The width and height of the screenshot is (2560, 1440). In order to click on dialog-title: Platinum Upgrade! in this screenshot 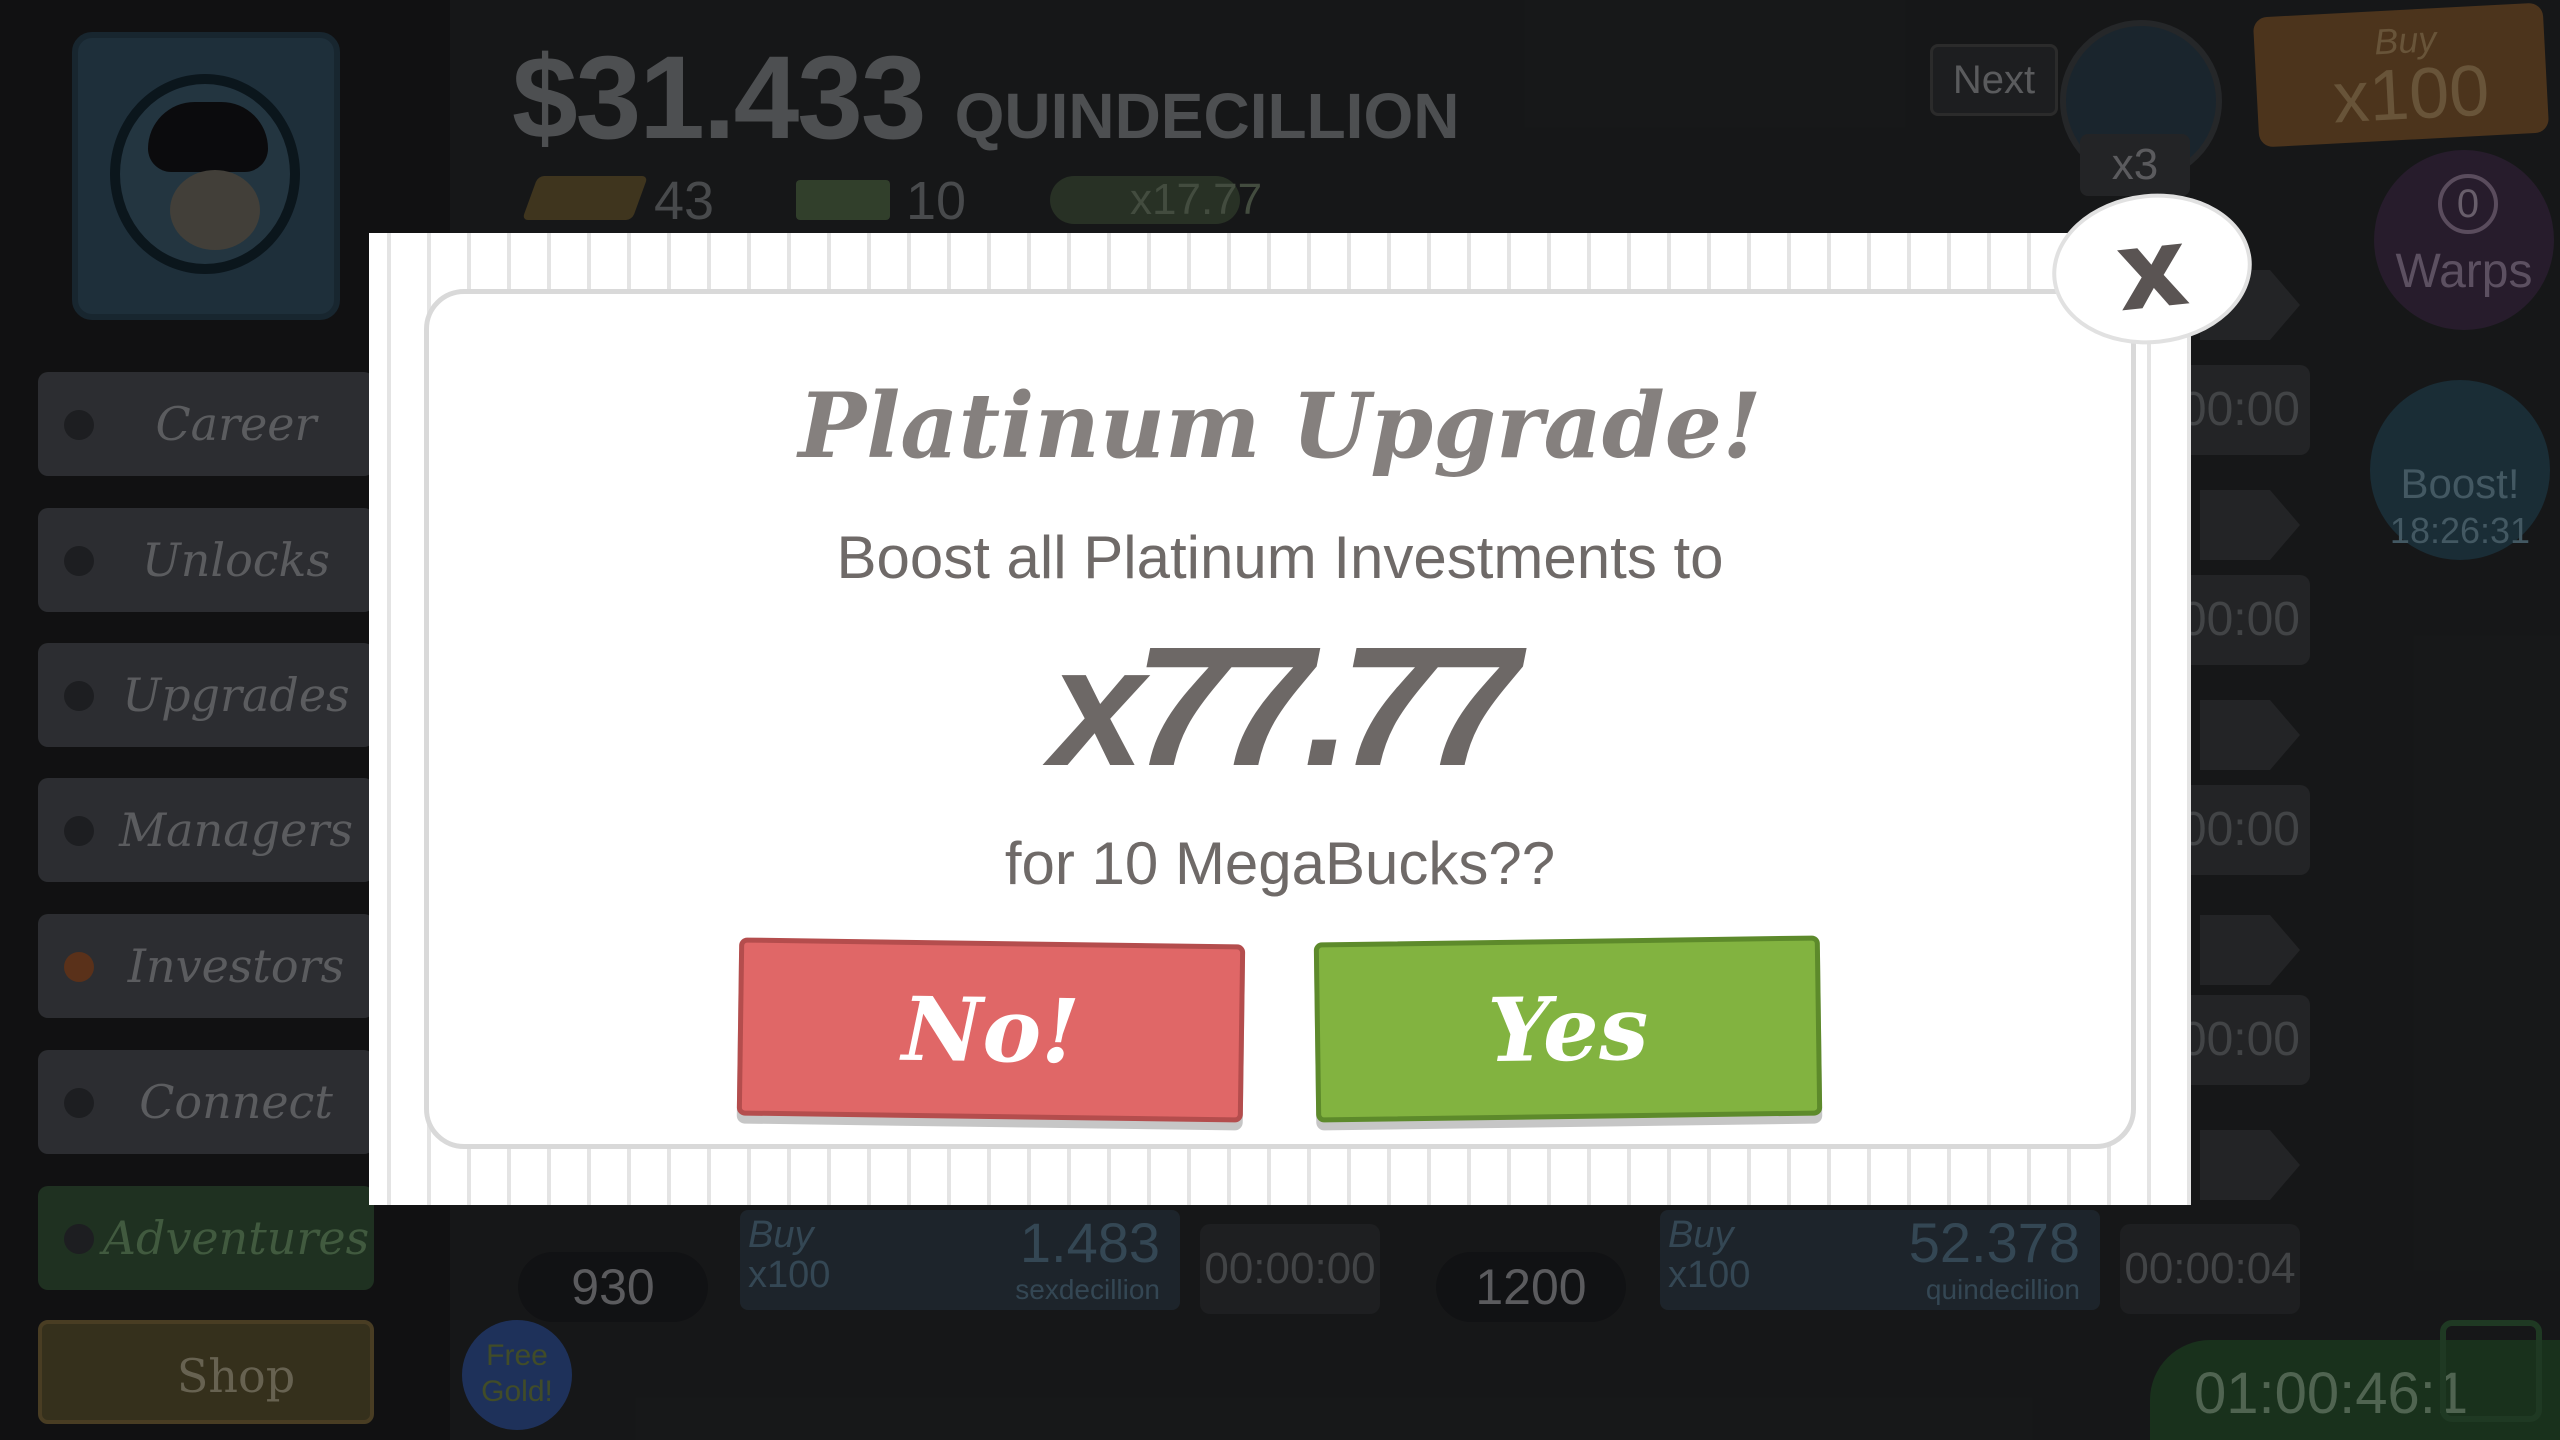, I will do `click(1280, 426)`.